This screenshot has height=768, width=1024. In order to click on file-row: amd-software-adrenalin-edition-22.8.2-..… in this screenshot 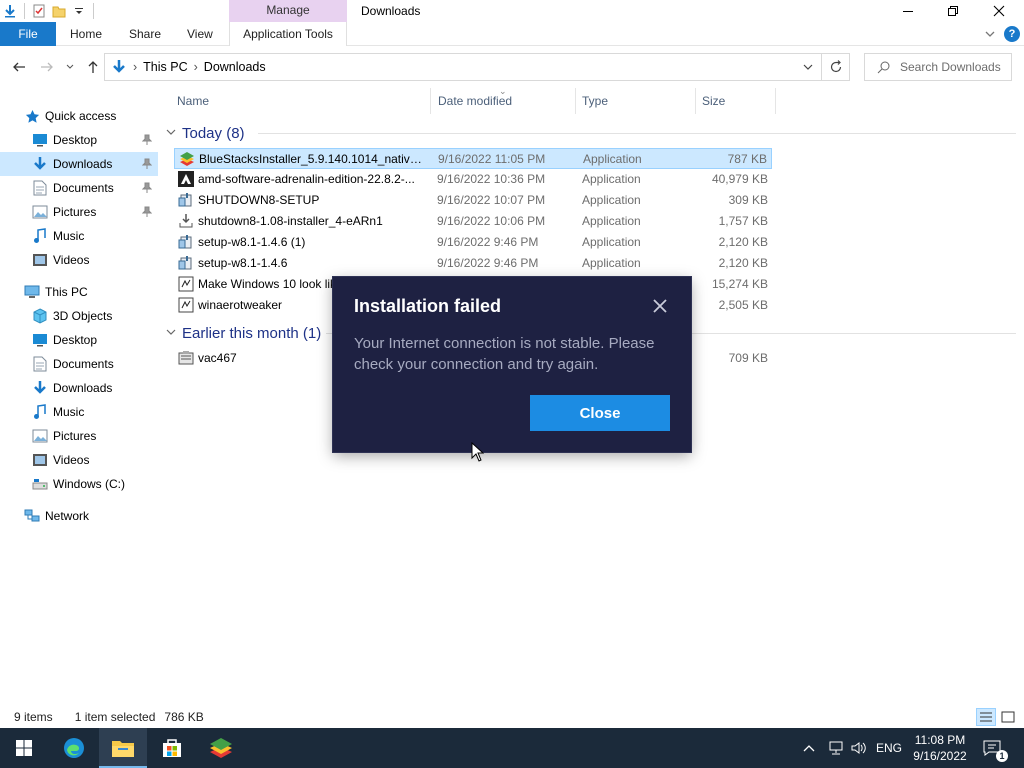, I will do `click(473, 179)`.